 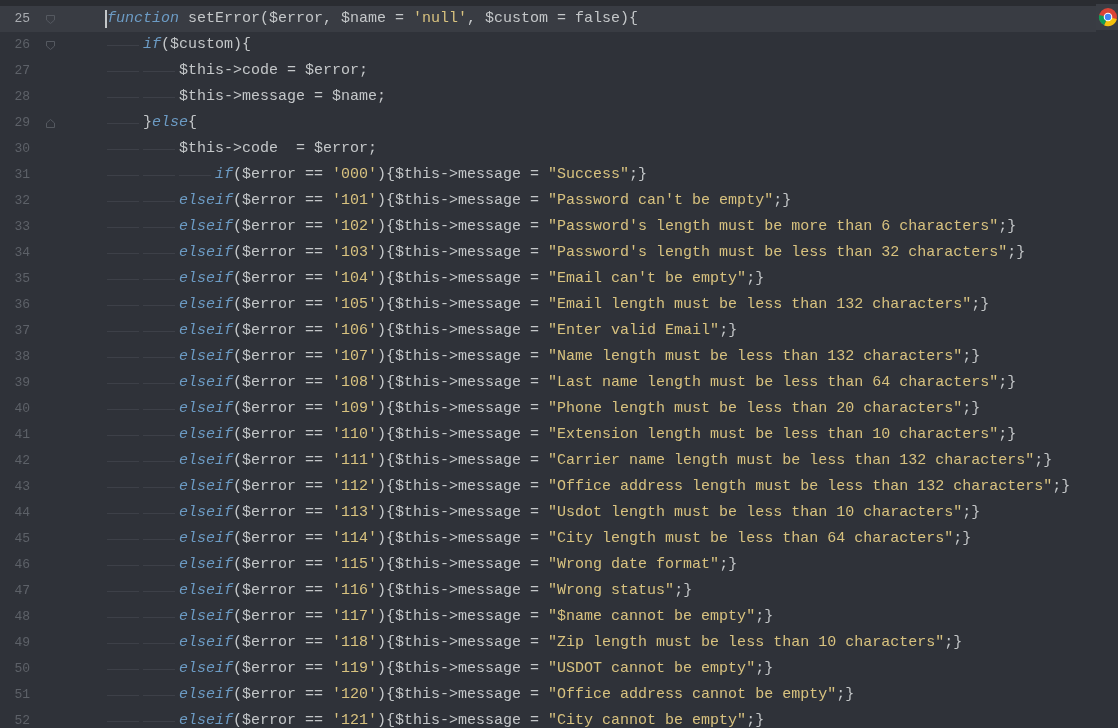 What do you see at coordinates (472, 278) in the screenshot?
I see `code-line: elseif($error == '104'){$this->message = "Email can't be empty";}` at bounding box center [472, 278].